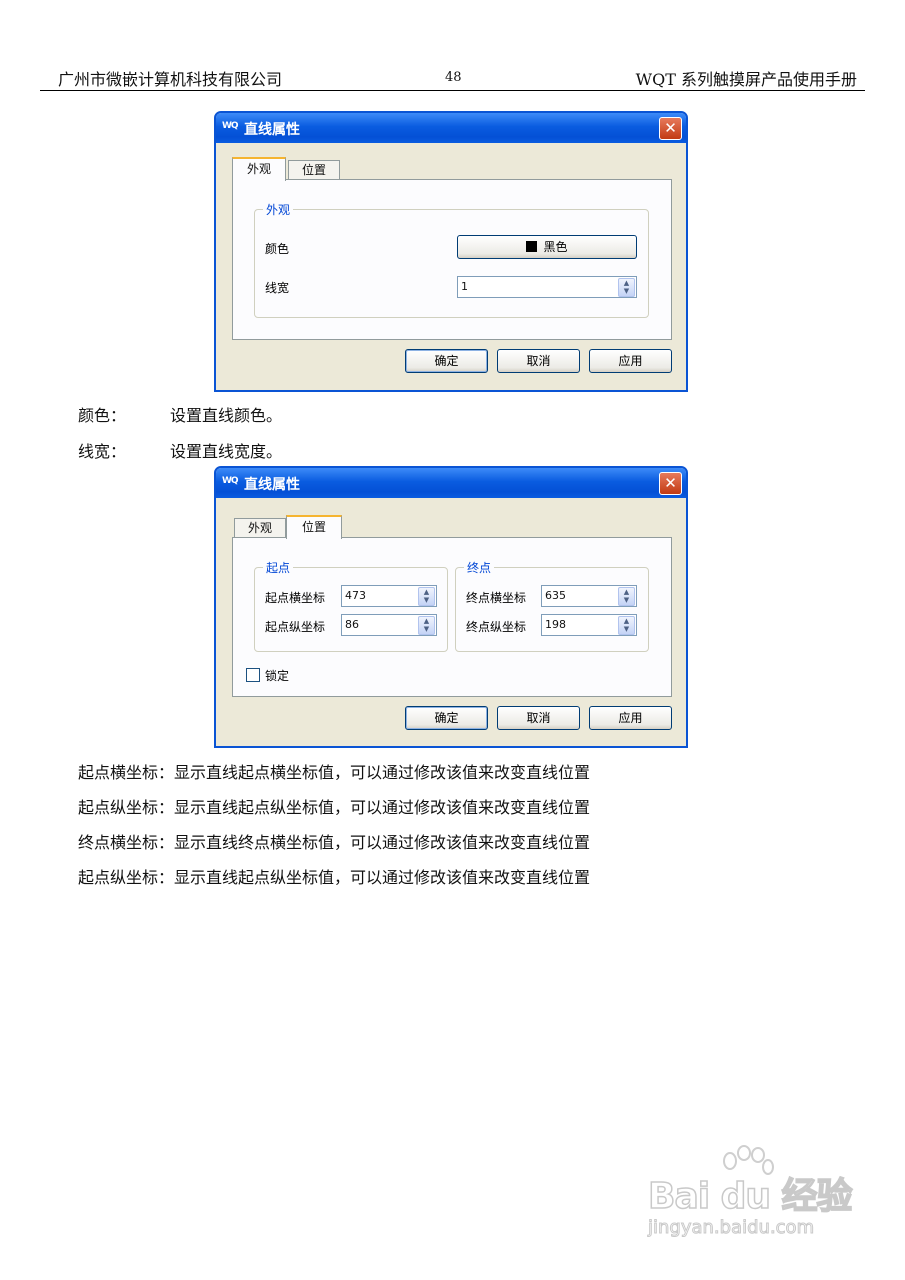 This screenshot has width=905, height=1280. Describe the element at coordinates (226, 415) in the screenshot. I see `desc-text: 设置直线颜色。` at that location.